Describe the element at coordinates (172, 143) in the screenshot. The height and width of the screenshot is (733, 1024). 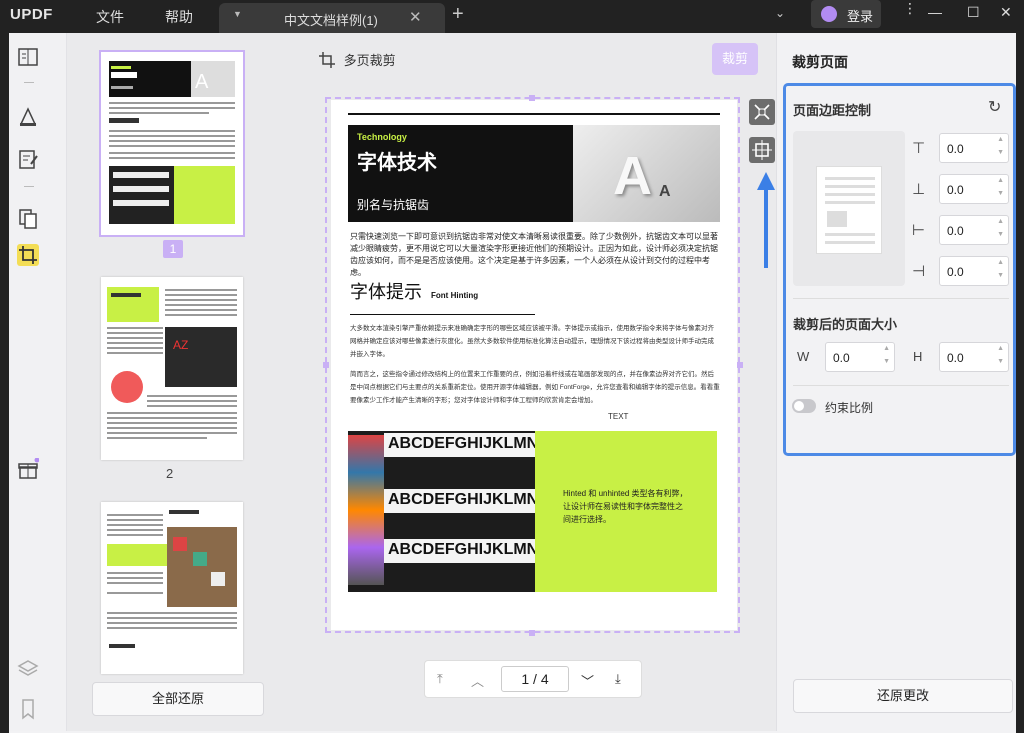
I see `page-thumbnail-1: A` at that location.